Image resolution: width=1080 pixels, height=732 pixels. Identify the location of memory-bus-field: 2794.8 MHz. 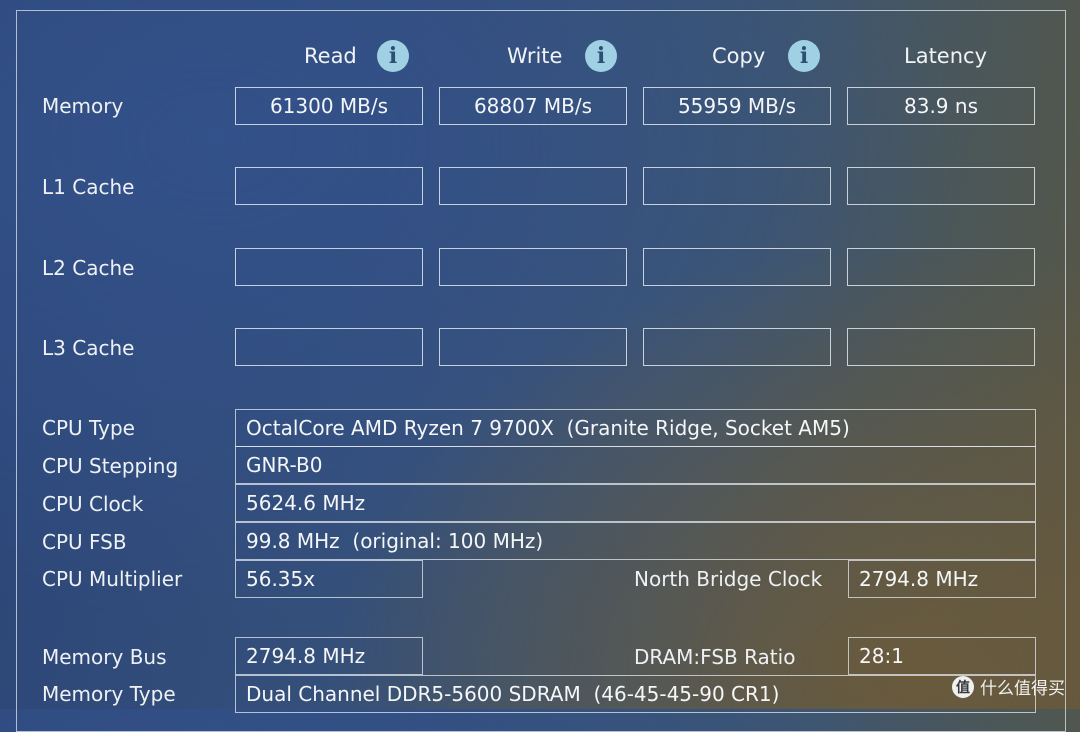
(329, 656).